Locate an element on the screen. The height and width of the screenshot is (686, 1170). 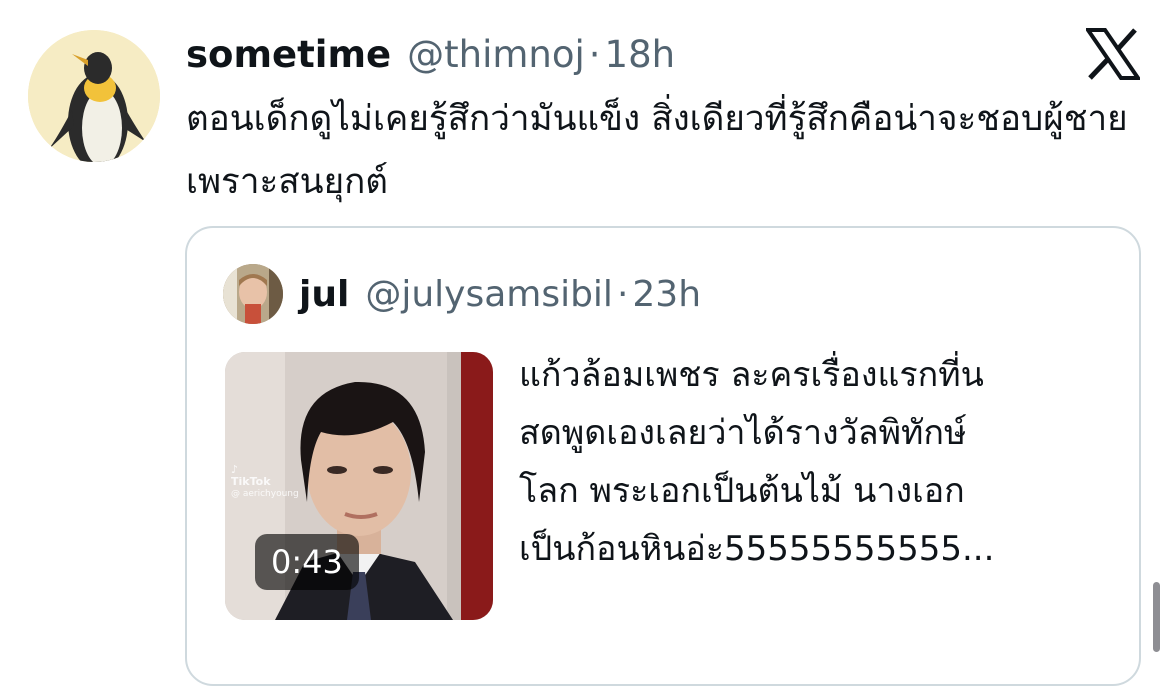
quoted-text-line: แก้วล้อมเพชร ละครเรื่องแรกที่น is located at coordinates (751, 375).